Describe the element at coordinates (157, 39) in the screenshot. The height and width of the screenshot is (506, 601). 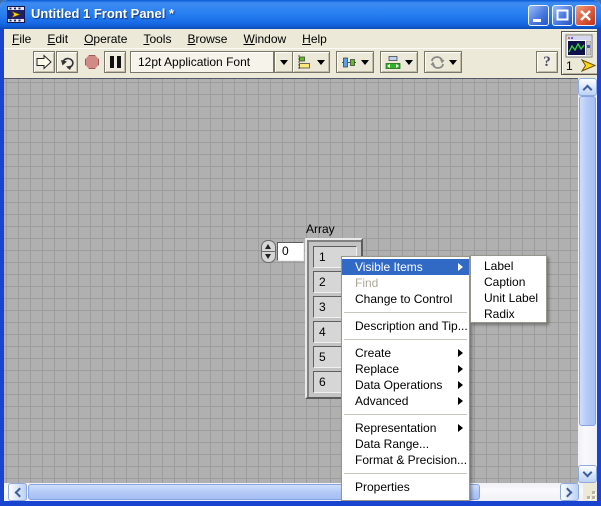
I see `menu-tools: Tools` at that location.